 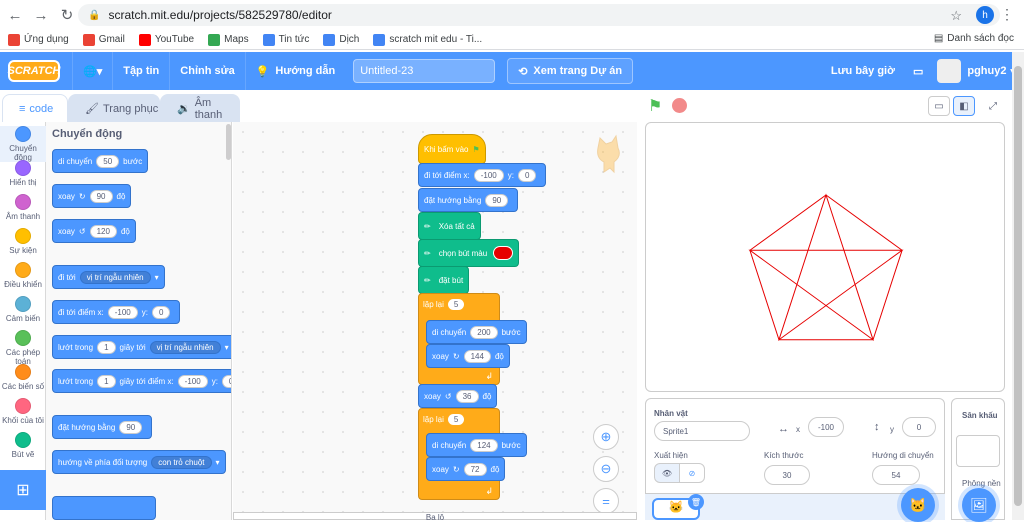 What do you see at coordinates (141, 381) in the screenshot?
I see `palette-glidexy-block: lướt trong1giây tới điểm x:-100y:0` at bounding box center [141, 381].